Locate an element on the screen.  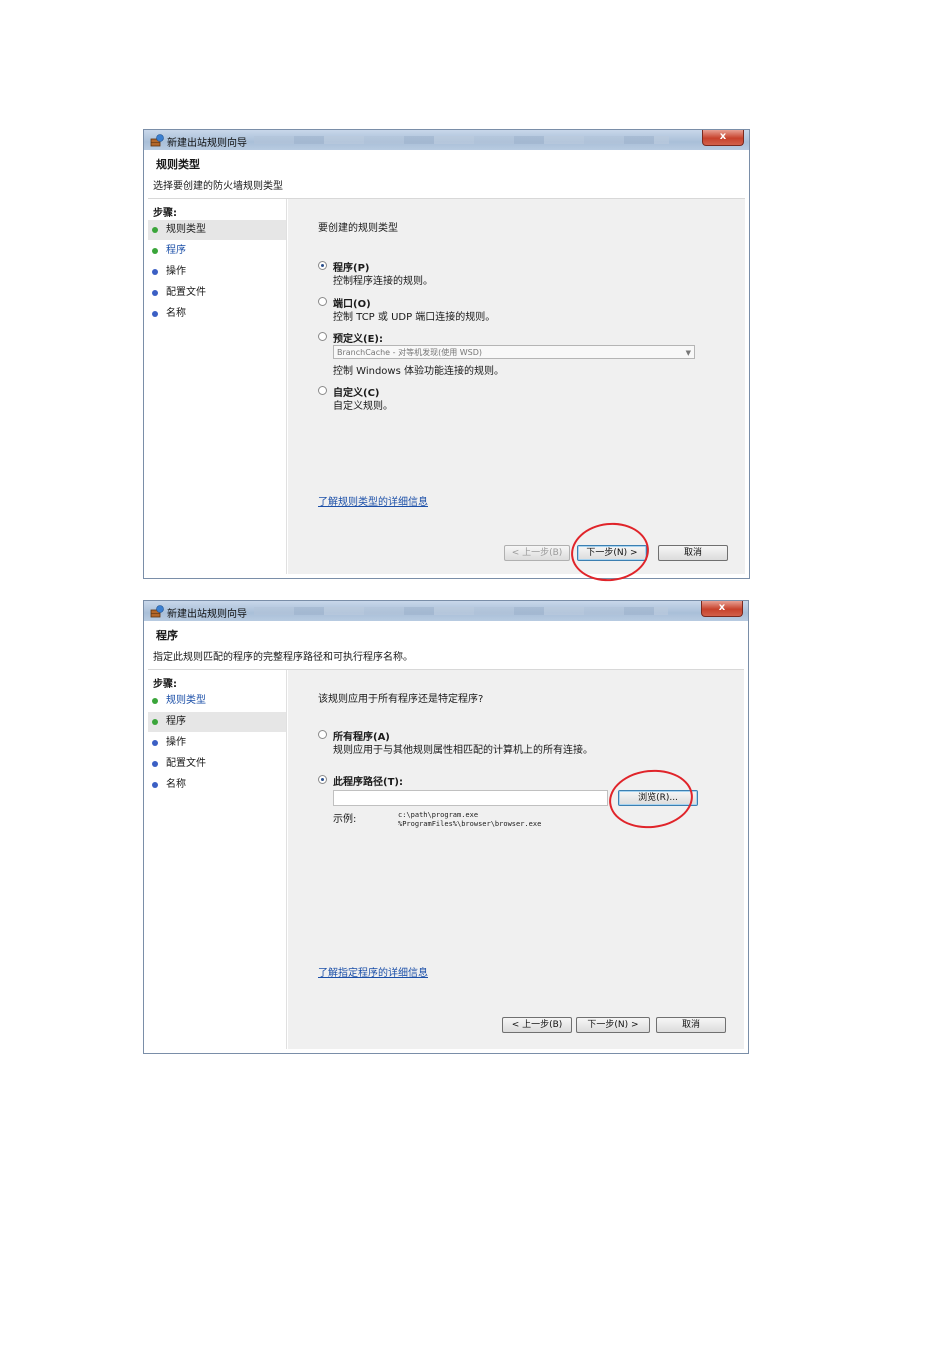
predefined-select: BranchCache - 对等机发现(使用 WSD) ▼ is located at coordinates (514, 352).